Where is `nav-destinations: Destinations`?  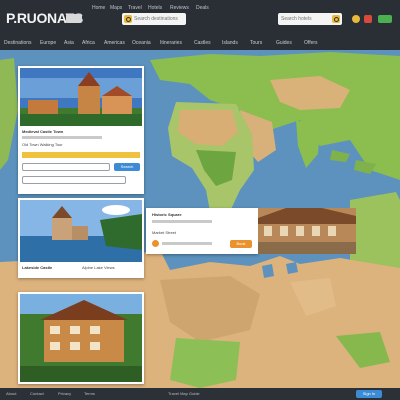
nav-destinations: Destinations is located at coordinates (18, 43).